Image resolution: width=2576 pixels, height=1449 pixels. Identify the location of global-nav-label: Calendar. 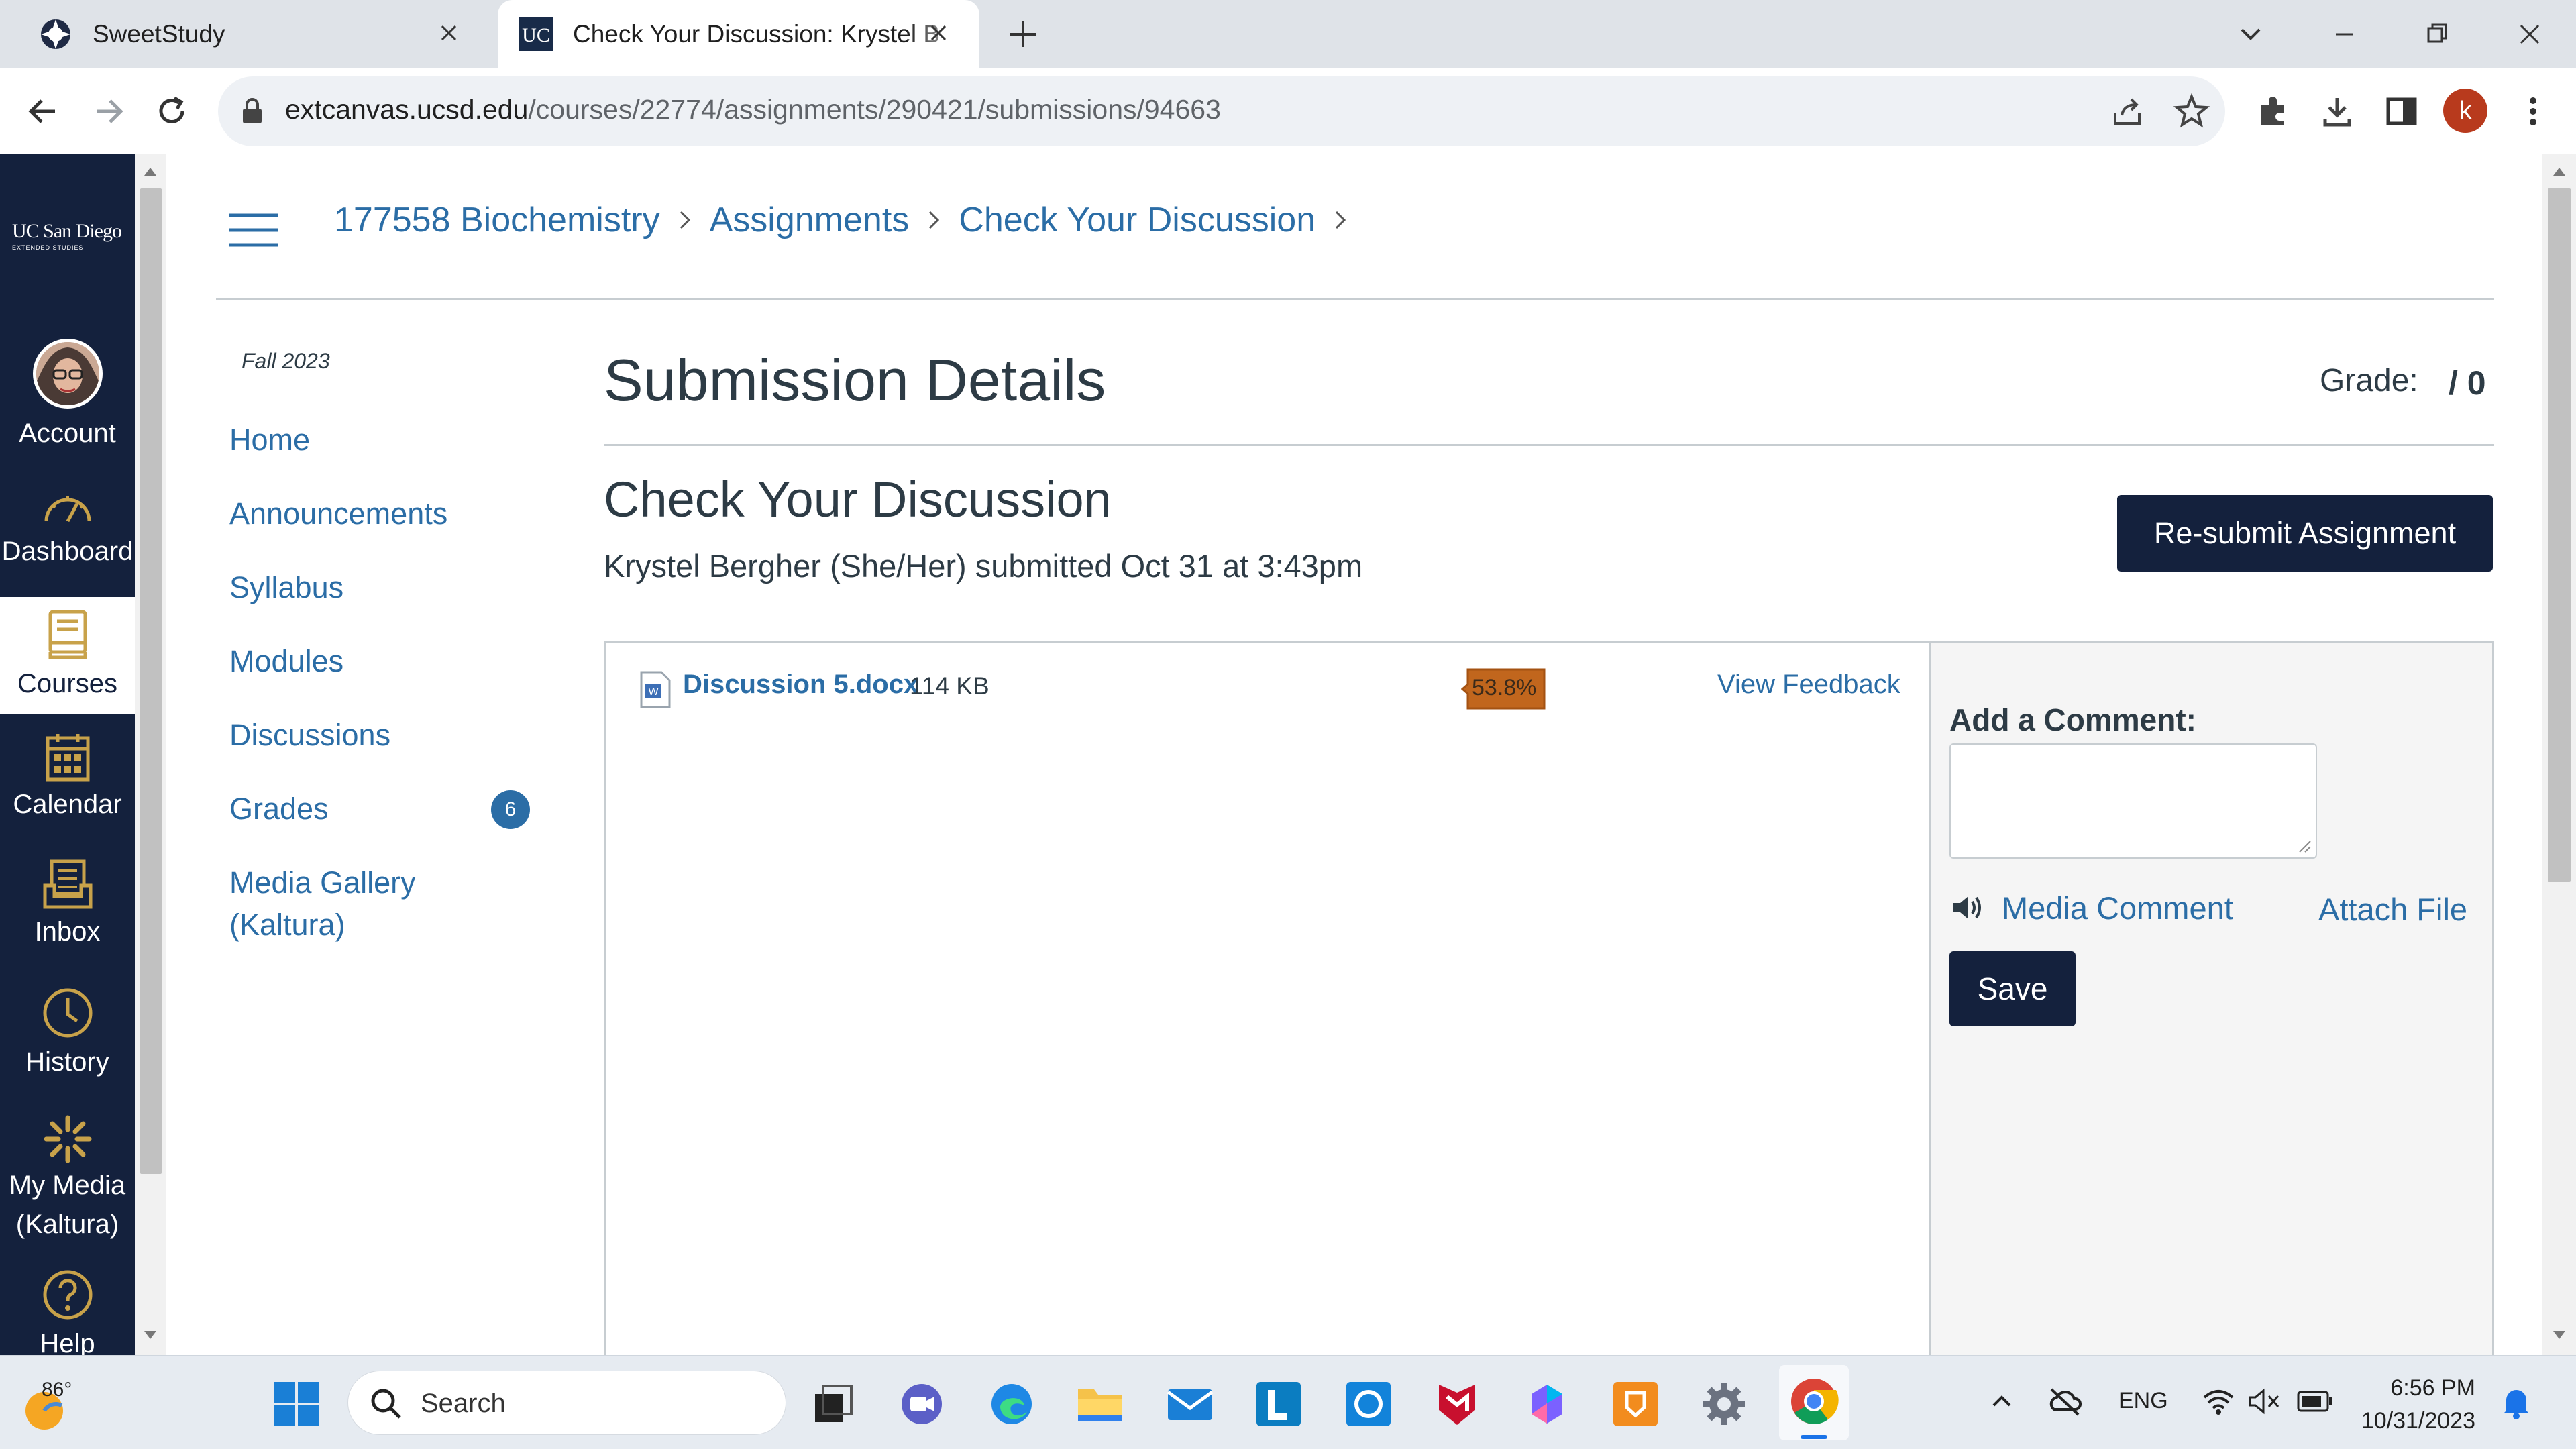
(67, 804).